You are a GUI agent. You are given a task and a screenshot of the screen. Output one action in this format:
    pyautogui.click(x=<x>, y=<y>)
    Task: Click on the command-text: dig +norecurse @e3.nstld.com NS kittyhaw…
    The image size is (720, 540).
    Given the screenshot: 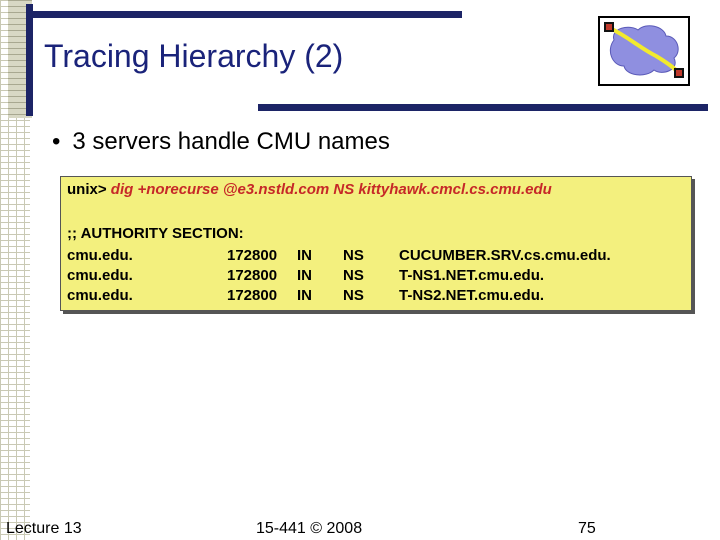 What is the action you would take?
    pyautogui.click(x=331, y=189)
    